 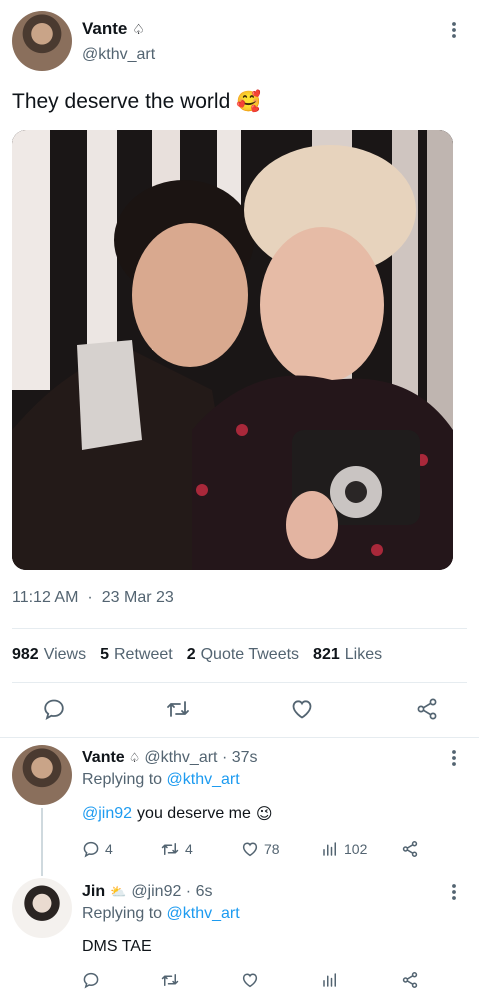 What do you see at coordinates (118, 55) in the screenshot?
I see `author-handle: @kthv_art` at bounding box center [118, 55].